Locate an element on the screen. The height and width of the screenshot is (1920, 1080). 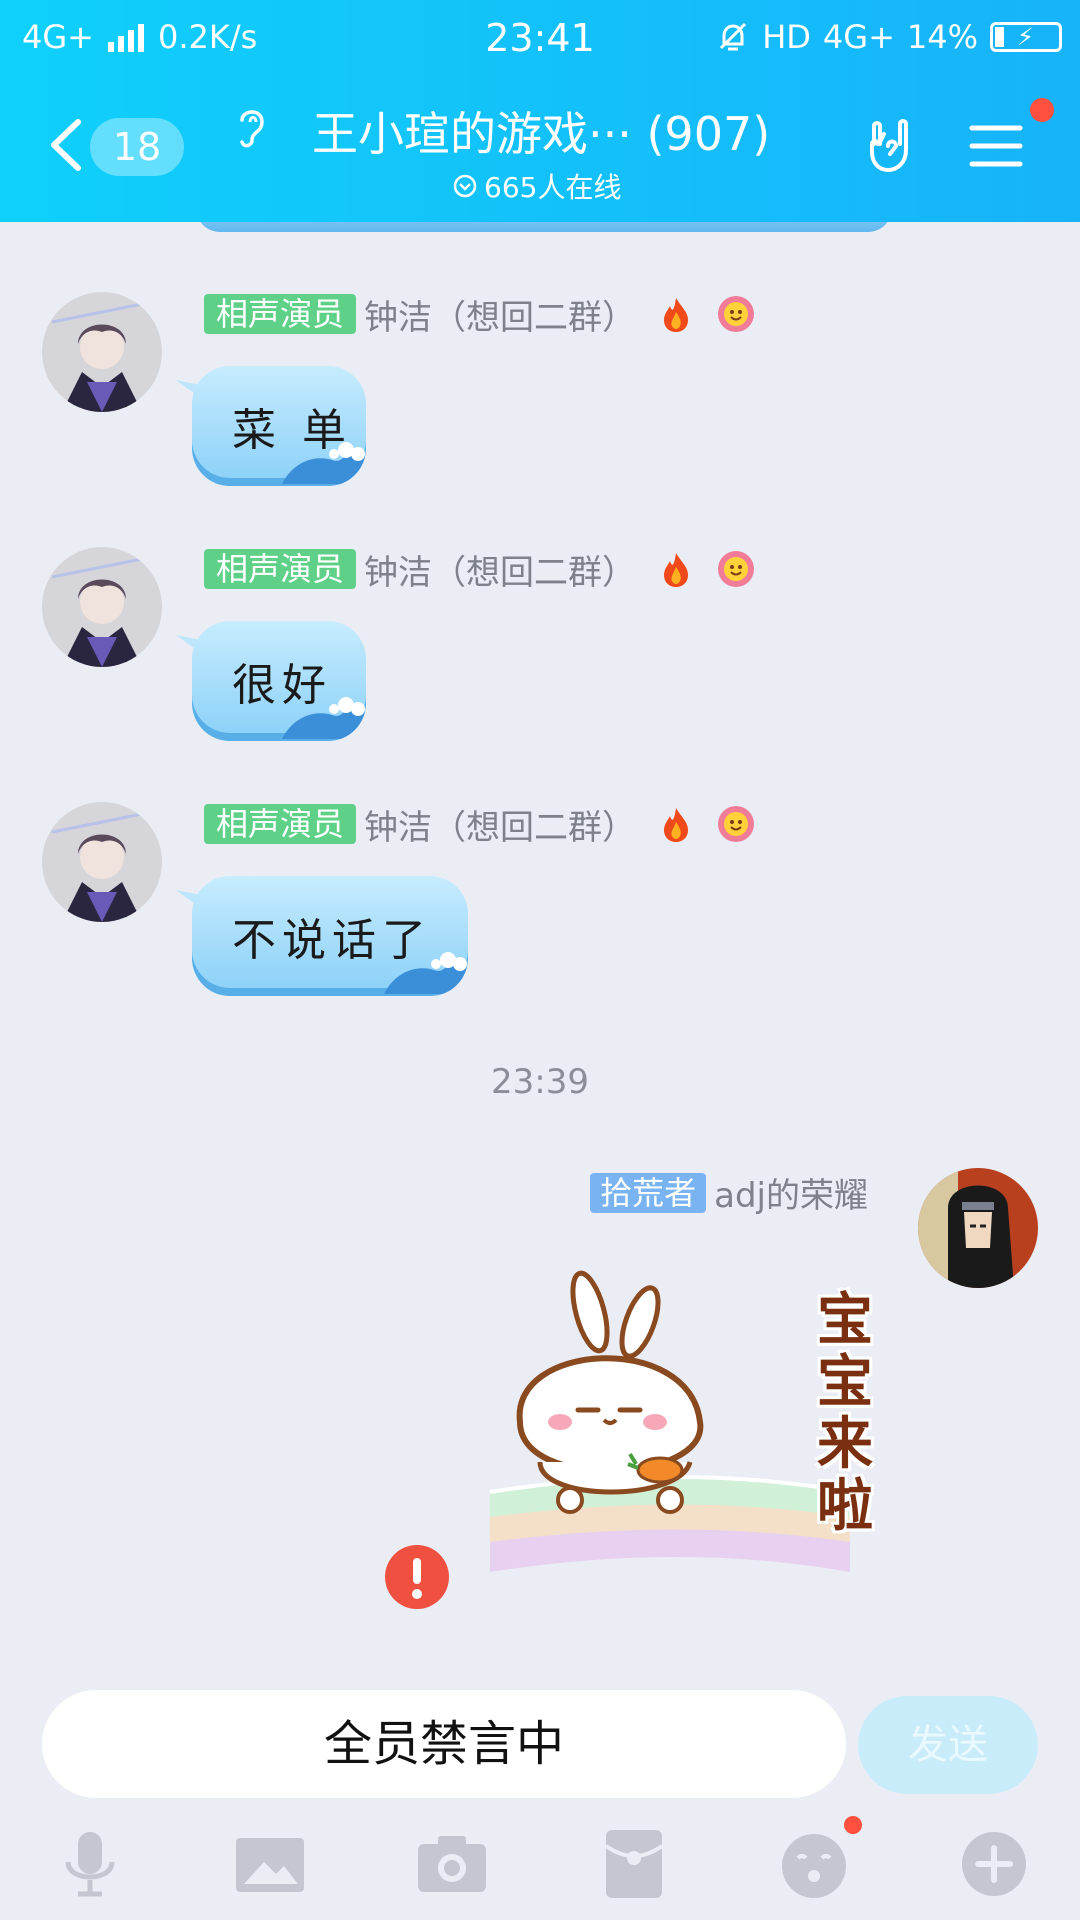
chat-message: 相声演员 钟洁（想回二群） 菜 单 is located at coordinates (540, 354).